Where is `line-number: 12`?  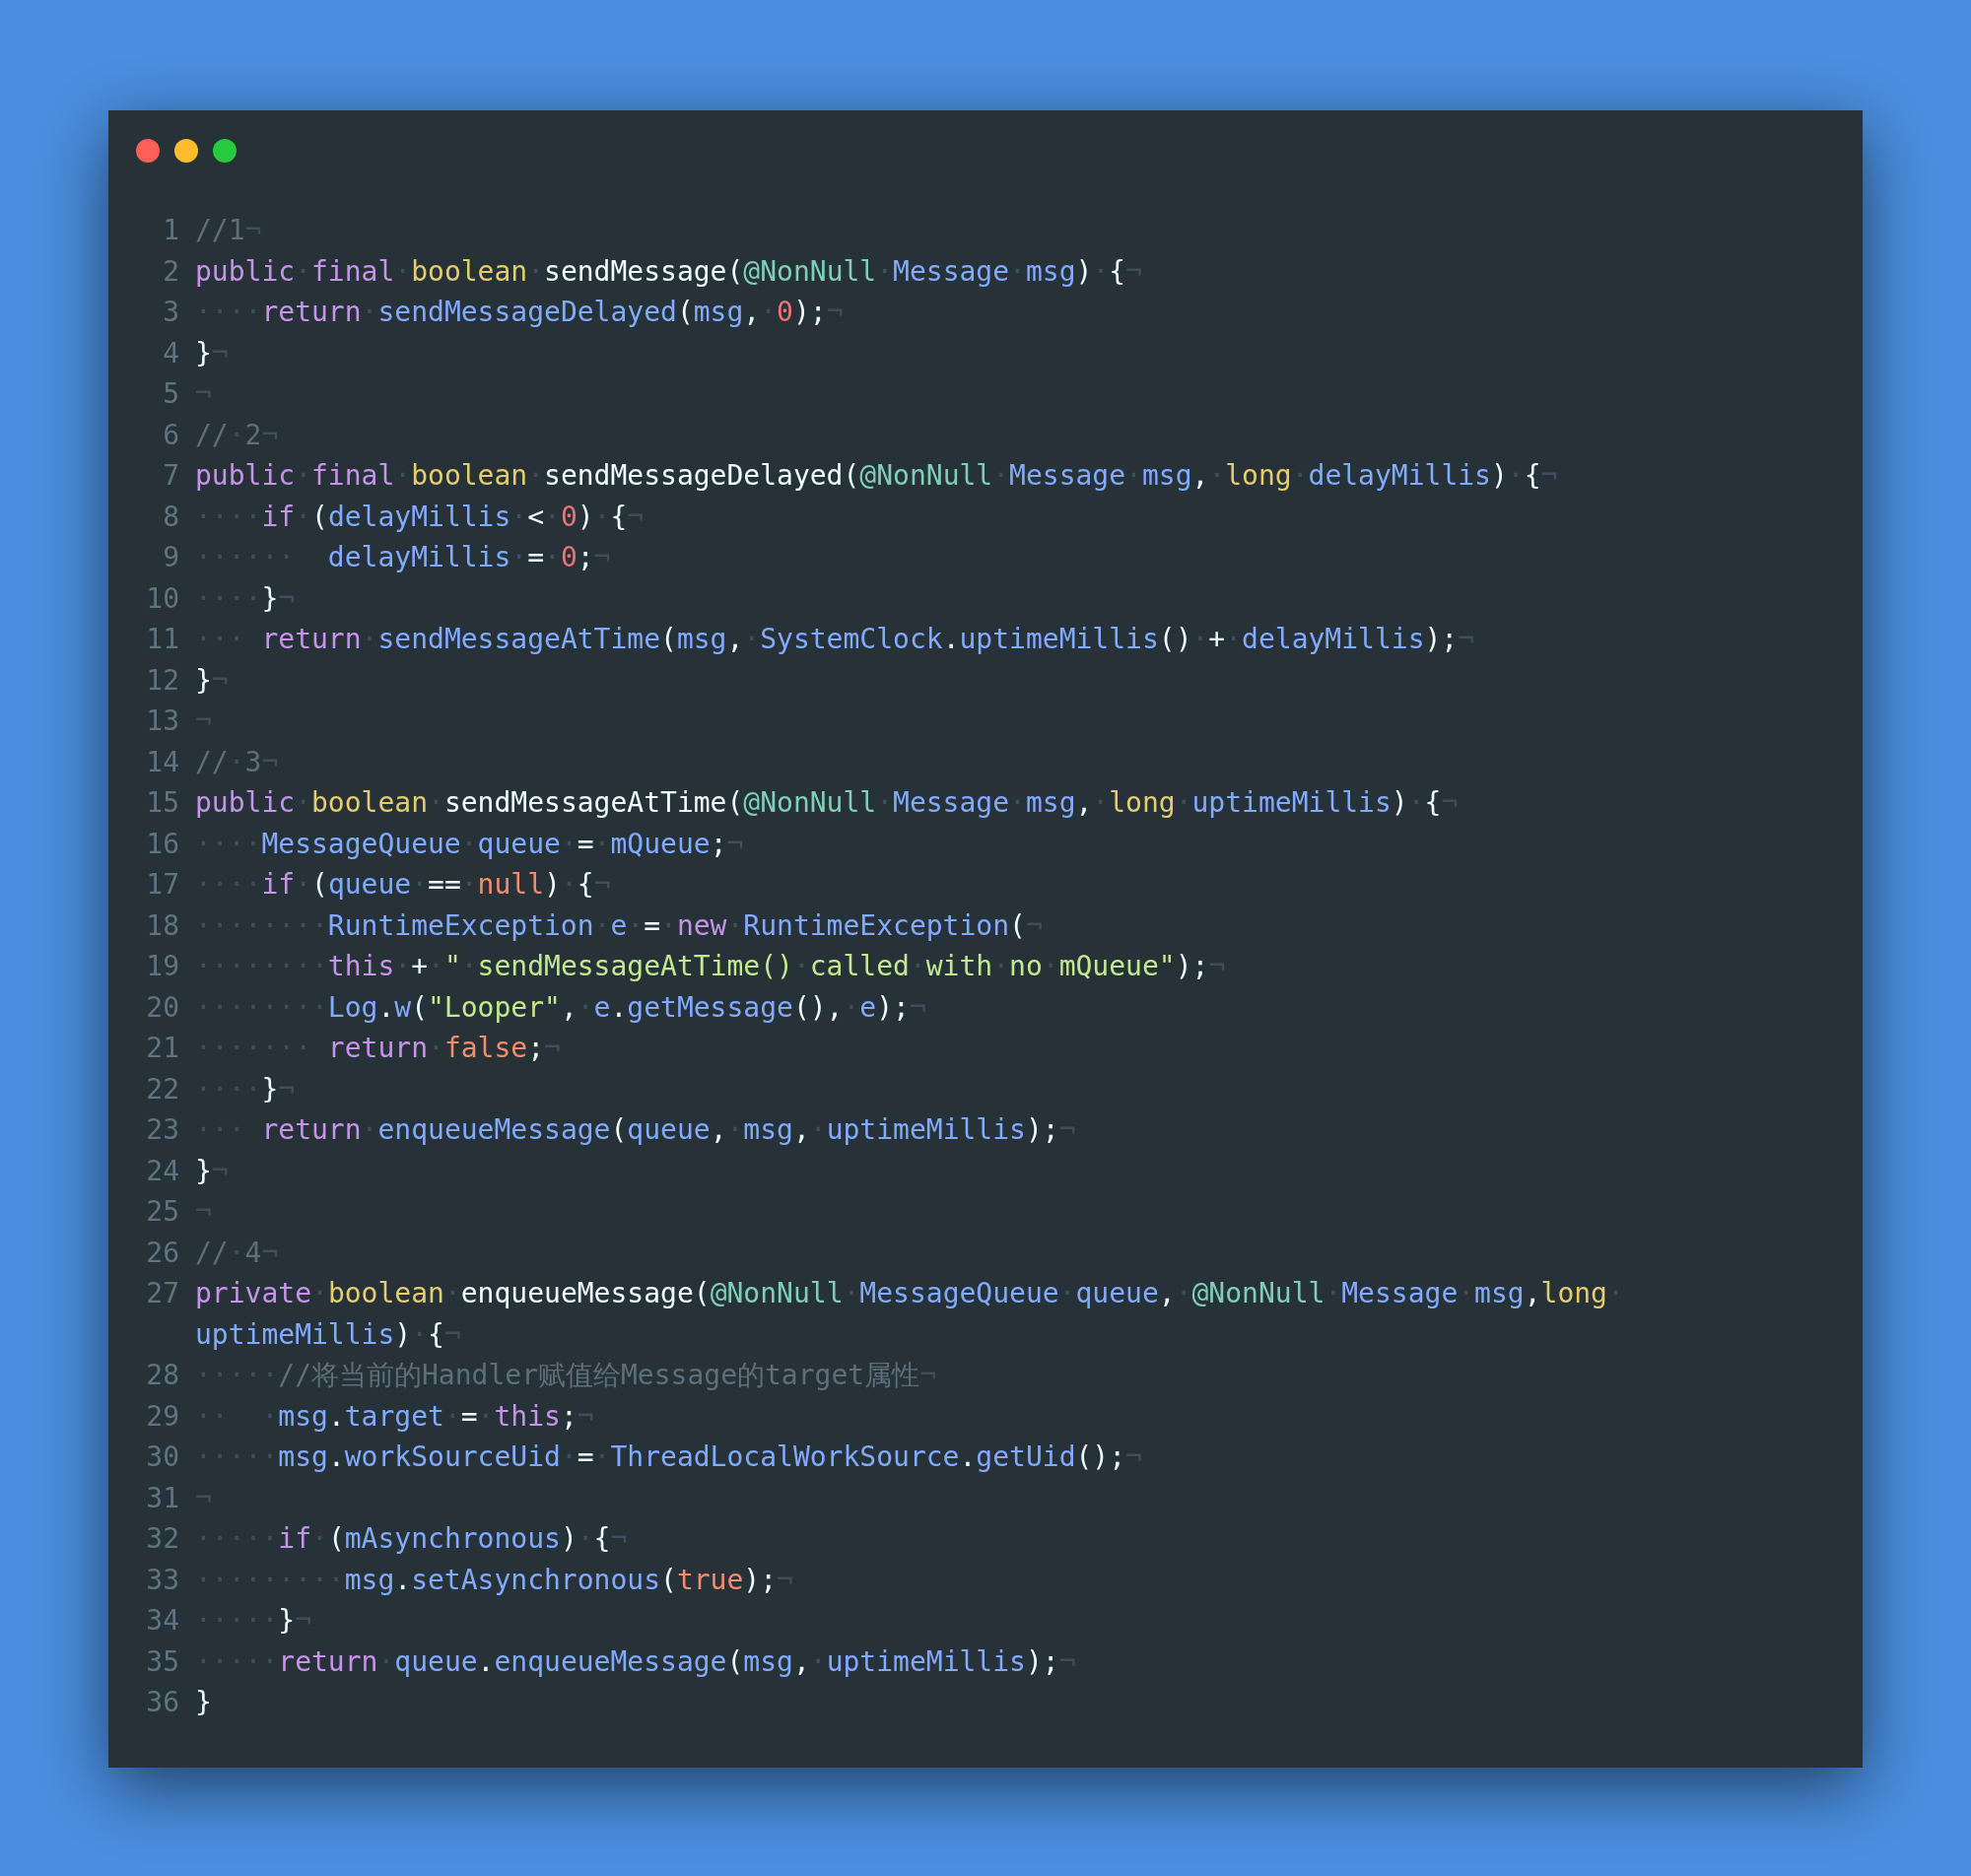 line-number: 12 is located at coordinates (162, 681).